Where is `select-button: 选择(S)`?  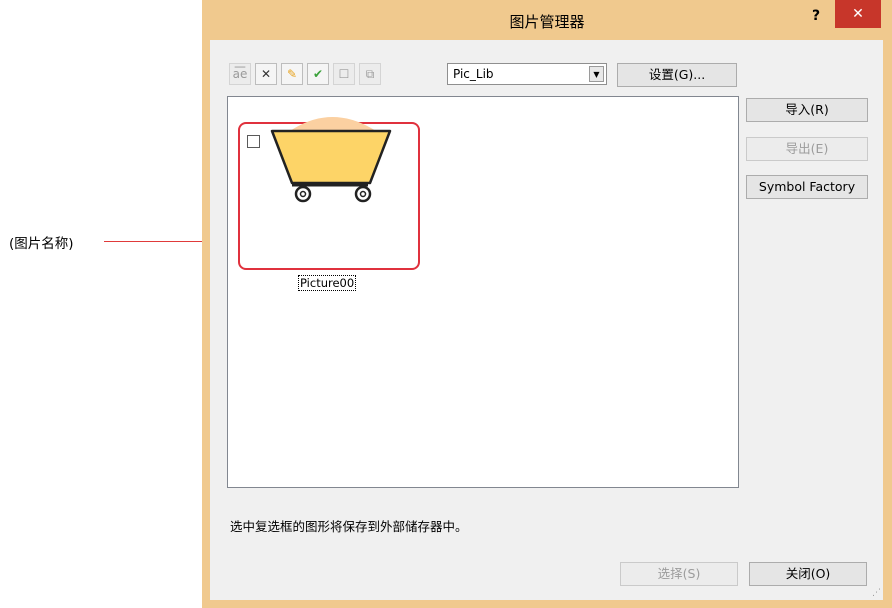
select-button: 选择(S) is located at coordinates (679, 574).